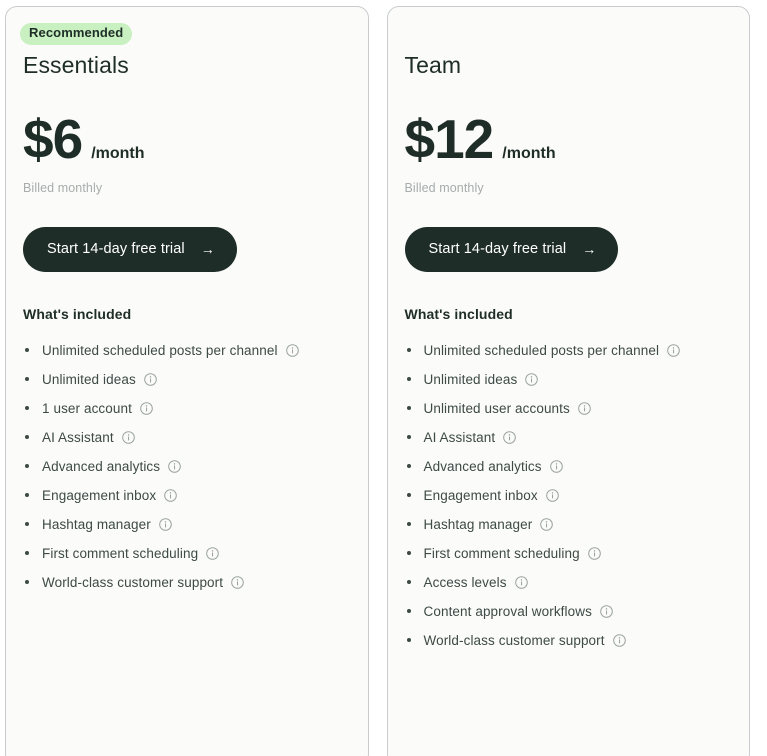 This screenshot has width=767, height=756. What do you see at coordinates (570, 138) in the screenshot?
I see `plan-price-row: $12 /month` at bounding box center [570, 138].